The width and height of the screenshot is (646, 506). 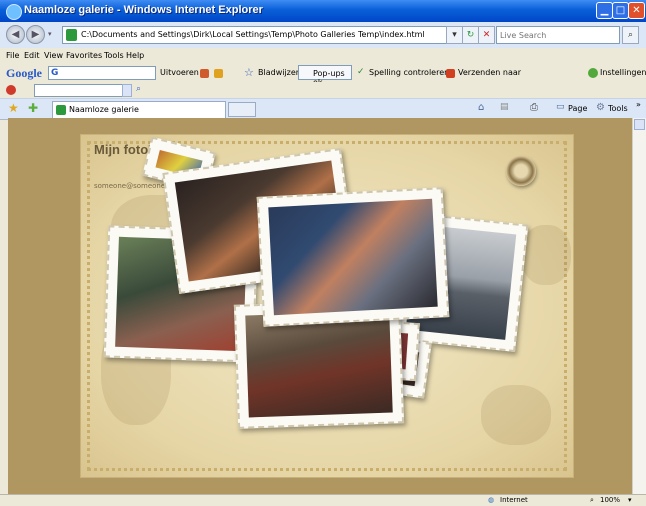 I want to click on menu-view: View, so click(x=53, y=55).